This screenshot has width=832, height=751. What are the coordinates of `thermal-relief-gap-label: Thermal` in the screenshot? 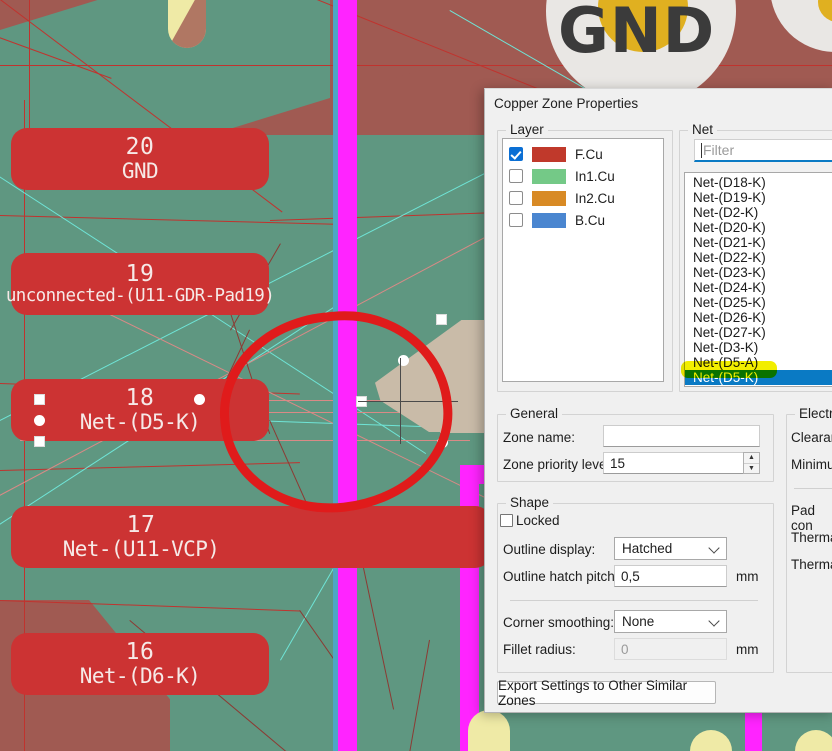 It's located at (811, 537).